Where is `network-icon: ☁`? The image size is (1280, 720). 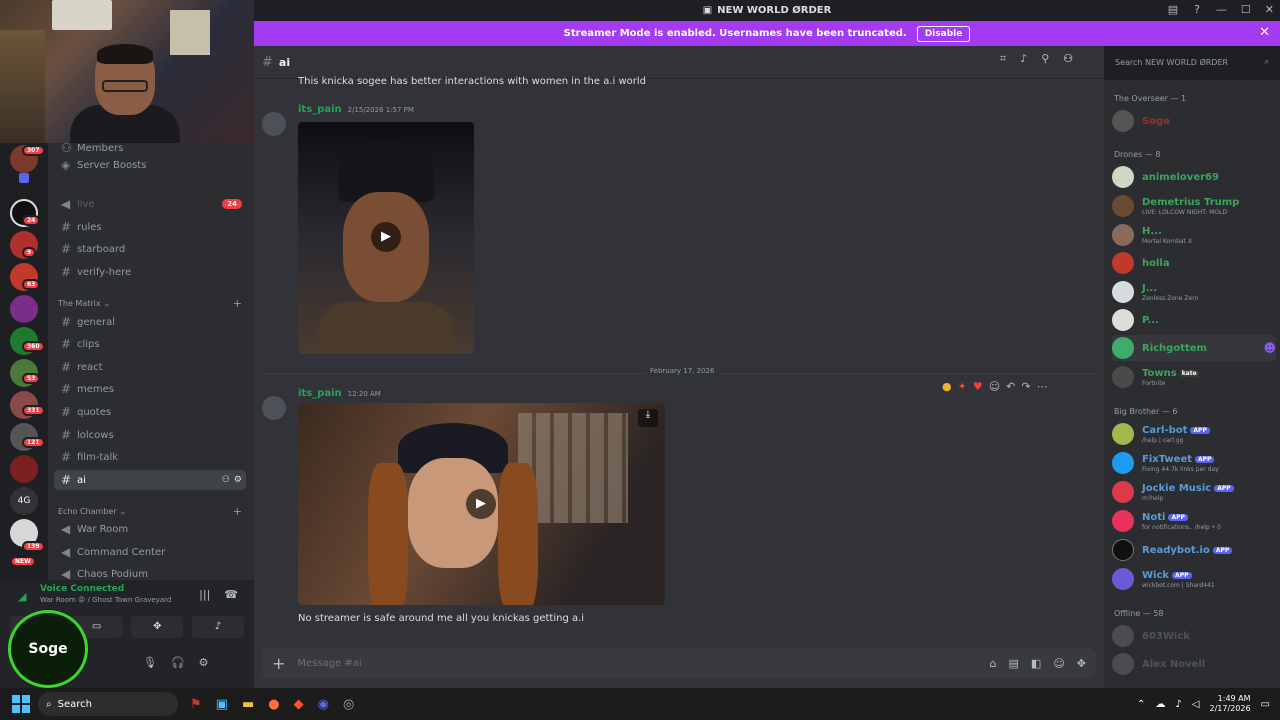 network-icon: ☁ is located at coordinates (1160, 704).